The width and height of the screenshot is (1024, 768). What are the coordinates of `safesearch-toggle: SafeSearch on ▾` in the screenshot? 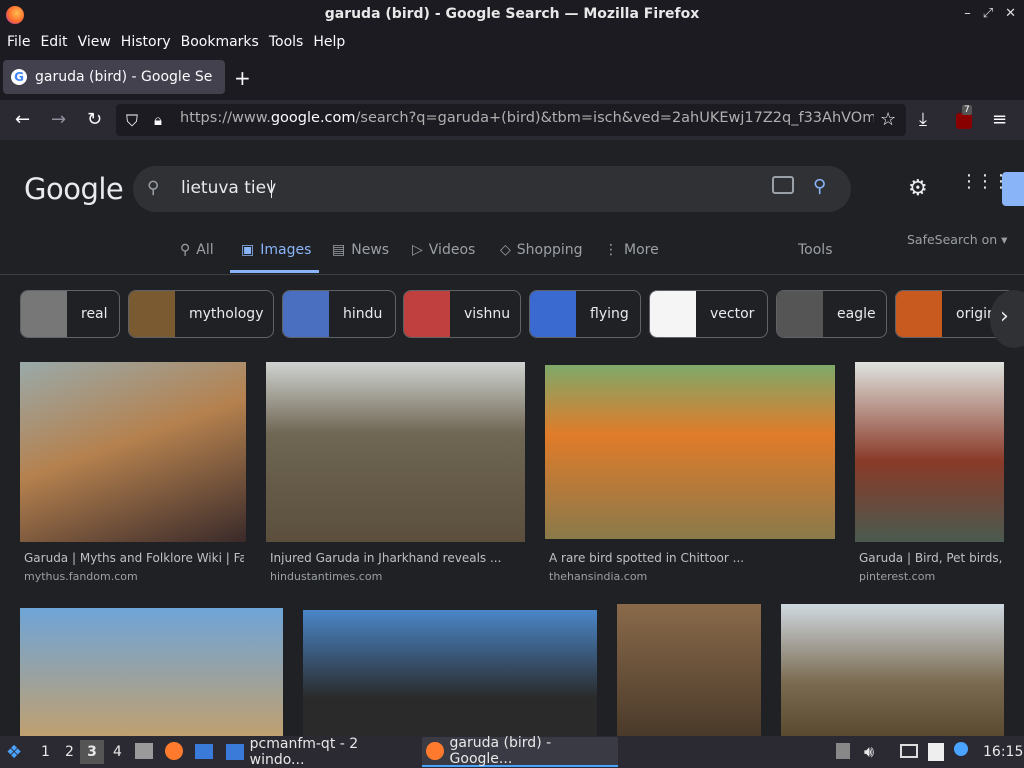 It's located at (957, 239).